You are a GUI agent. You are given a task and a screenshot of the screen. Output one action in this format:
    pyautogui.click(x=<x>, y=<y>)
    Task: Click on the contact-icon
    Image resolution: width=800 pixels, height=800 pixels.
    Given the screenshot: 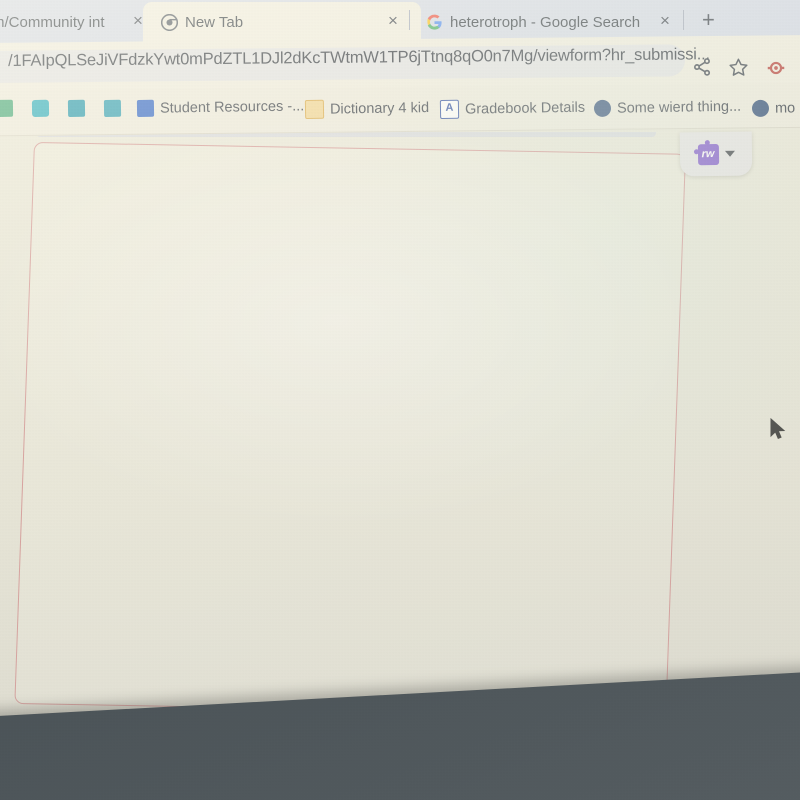 What is the action you would take?
    pyautogui.click(x=112, y=108)
    